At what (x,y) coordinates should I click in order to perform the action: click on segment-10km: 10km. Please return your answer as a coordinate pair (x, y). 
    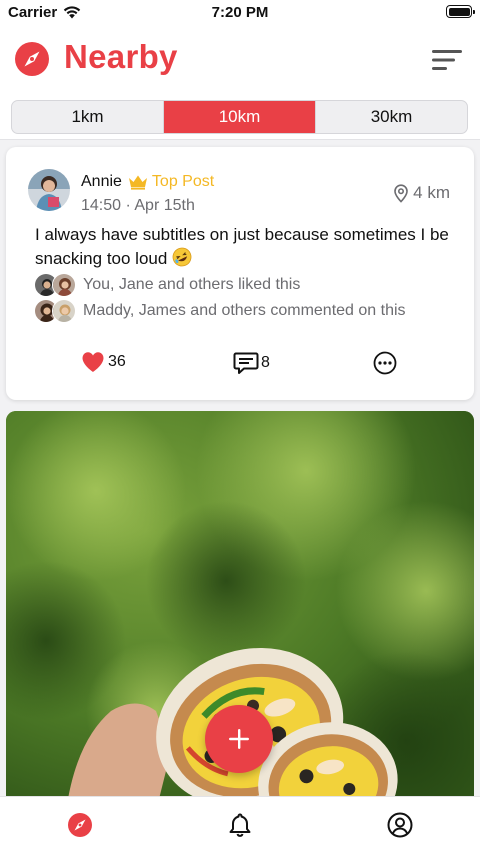
    Looking at the image, I should click on (239, 117).